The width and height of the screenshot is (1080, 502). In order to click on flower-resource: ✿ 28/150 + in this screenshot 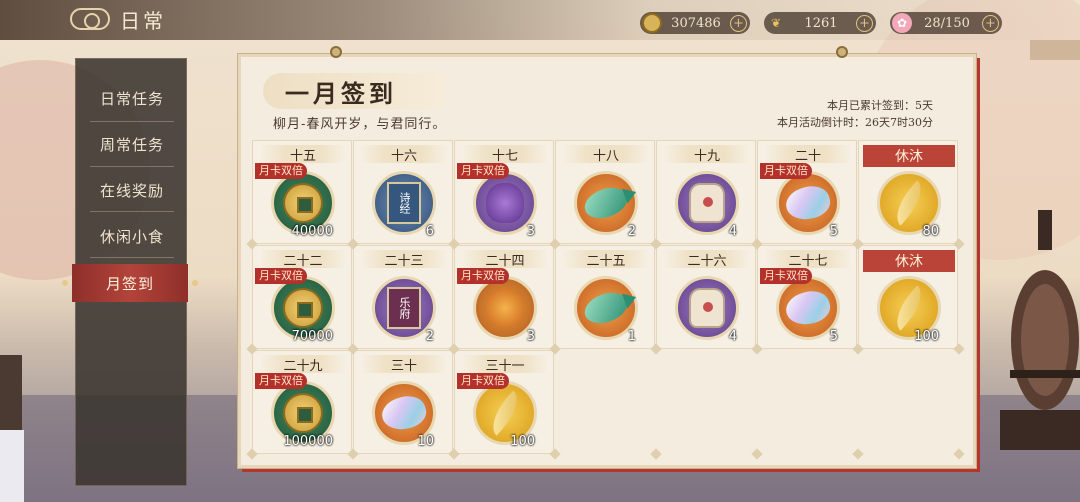, I will do `click(946, 23)`.